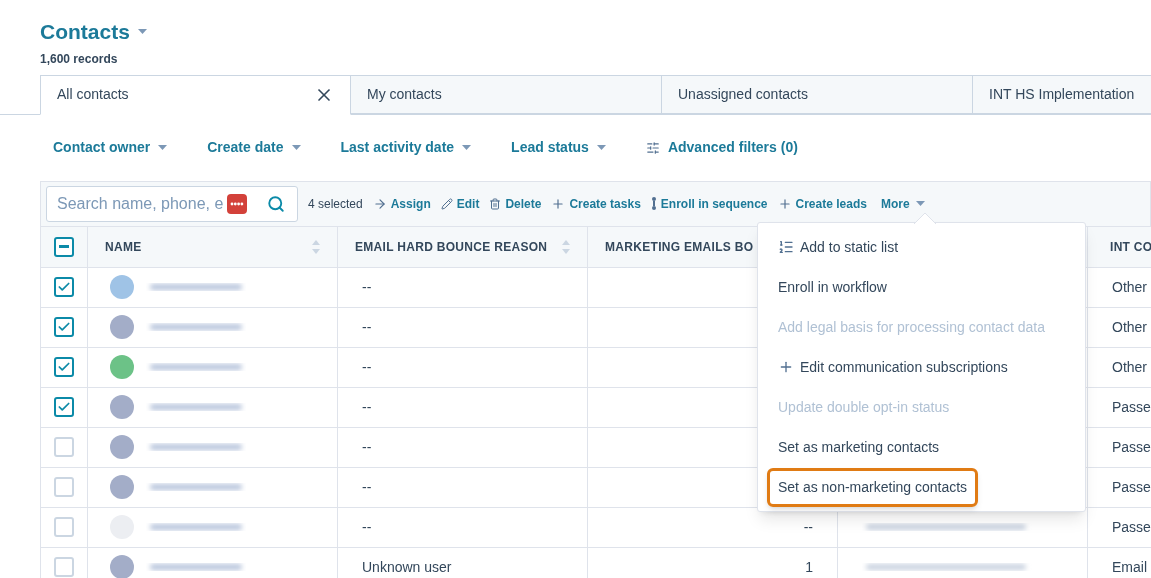 The width and height of the screenshot is (1151, 578). Describe the element at coordinates (407, 567) in the screenshot. I see `table-cell-text: Unknown user` at that location.